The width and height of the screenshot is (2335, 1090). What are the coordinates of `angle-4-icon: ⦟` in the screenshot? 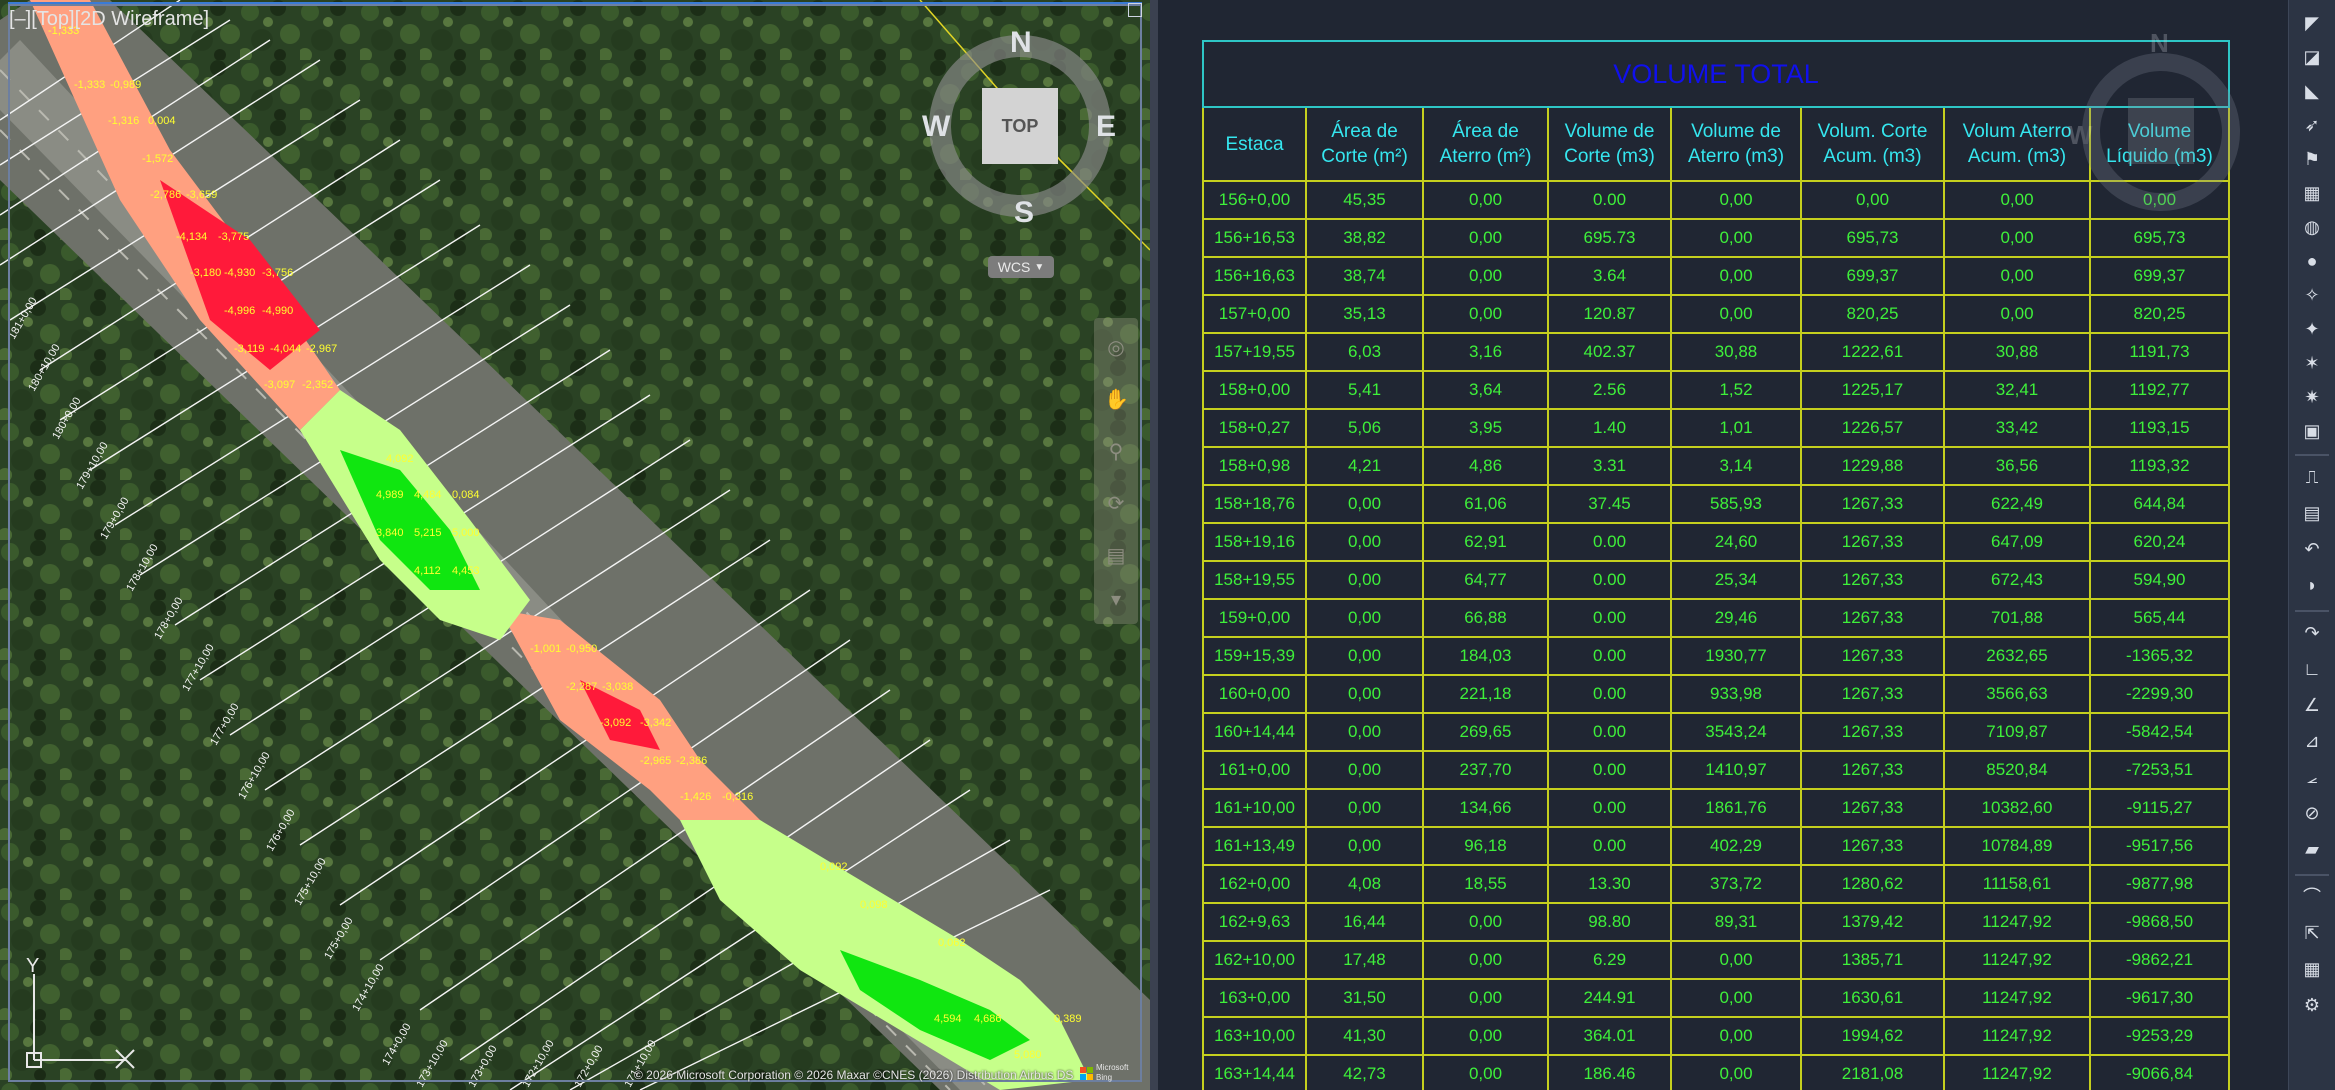 It's located at (2312, 777).